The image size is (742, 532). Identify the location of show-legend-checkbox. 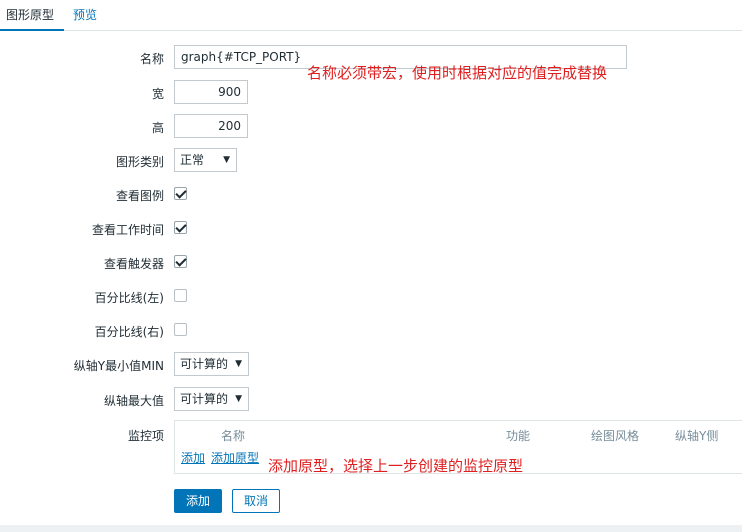
(180, 193).